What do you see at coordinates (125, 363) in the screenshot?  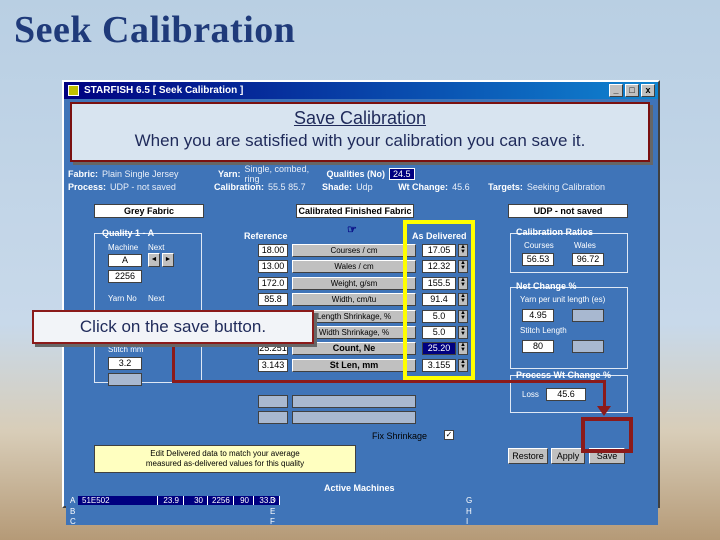 I see `stitch-field: 3.2` at bounding box center [125, 363].